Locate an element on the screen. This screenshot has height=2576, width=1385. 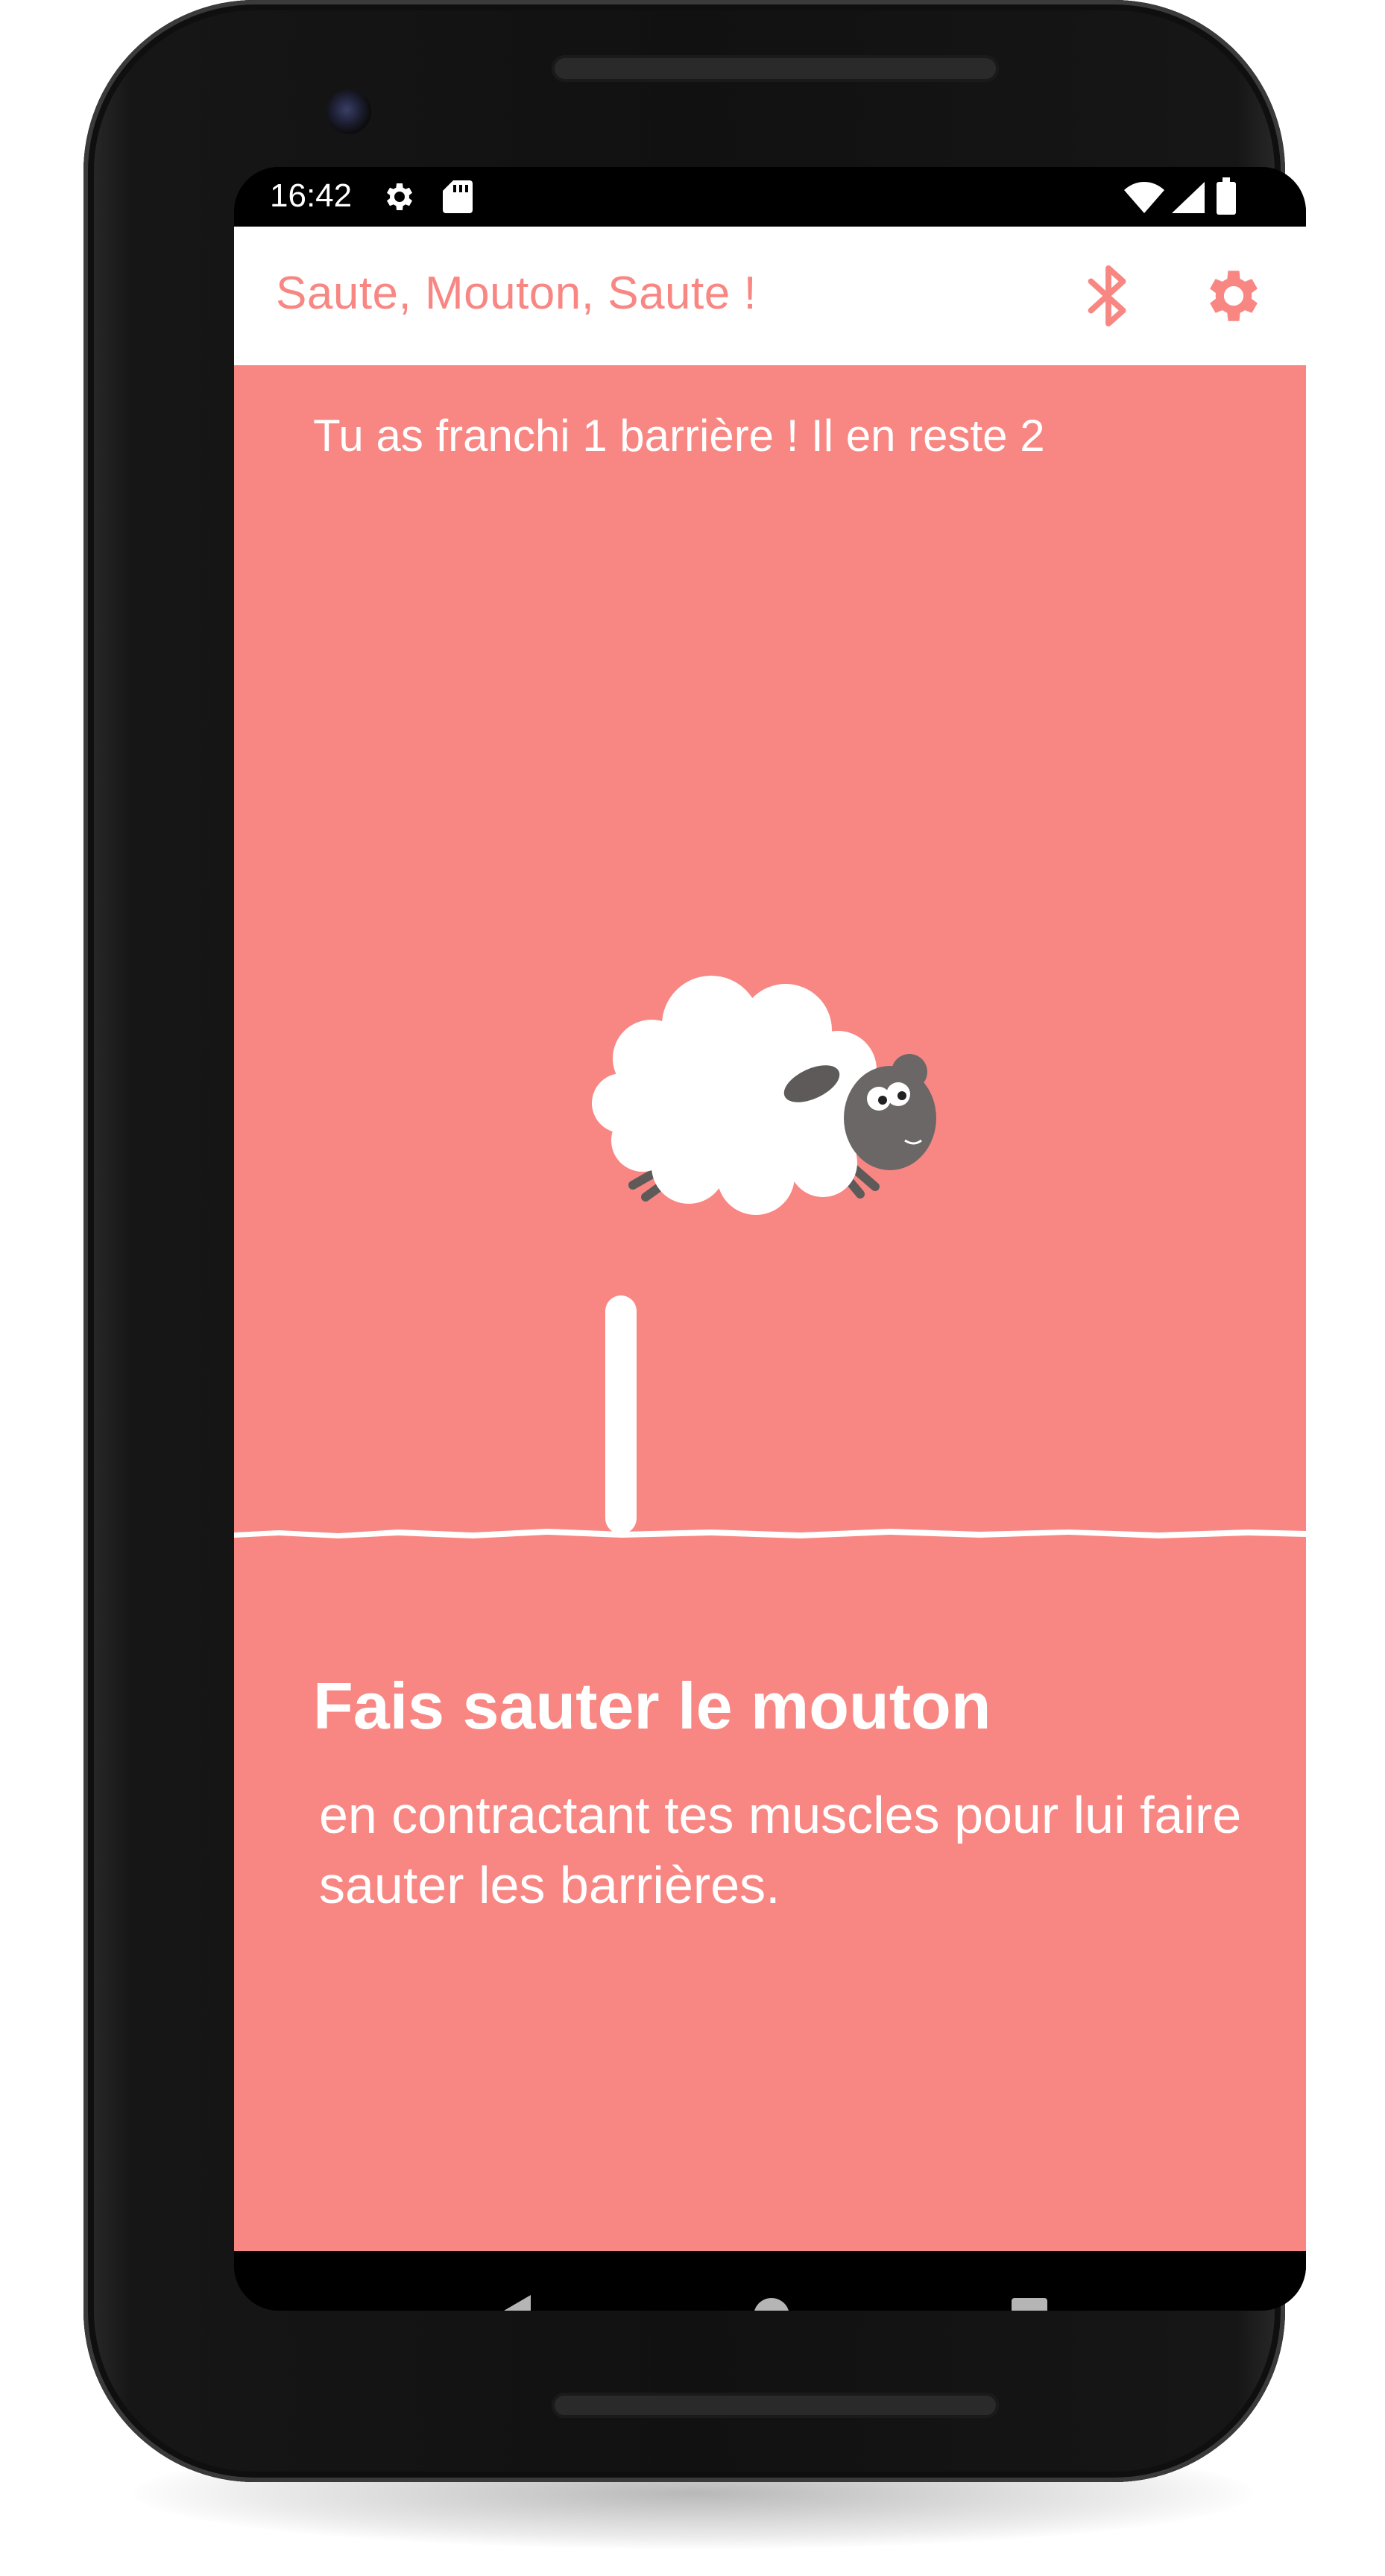
sd-card-icon is located at coordinates (458, 198).